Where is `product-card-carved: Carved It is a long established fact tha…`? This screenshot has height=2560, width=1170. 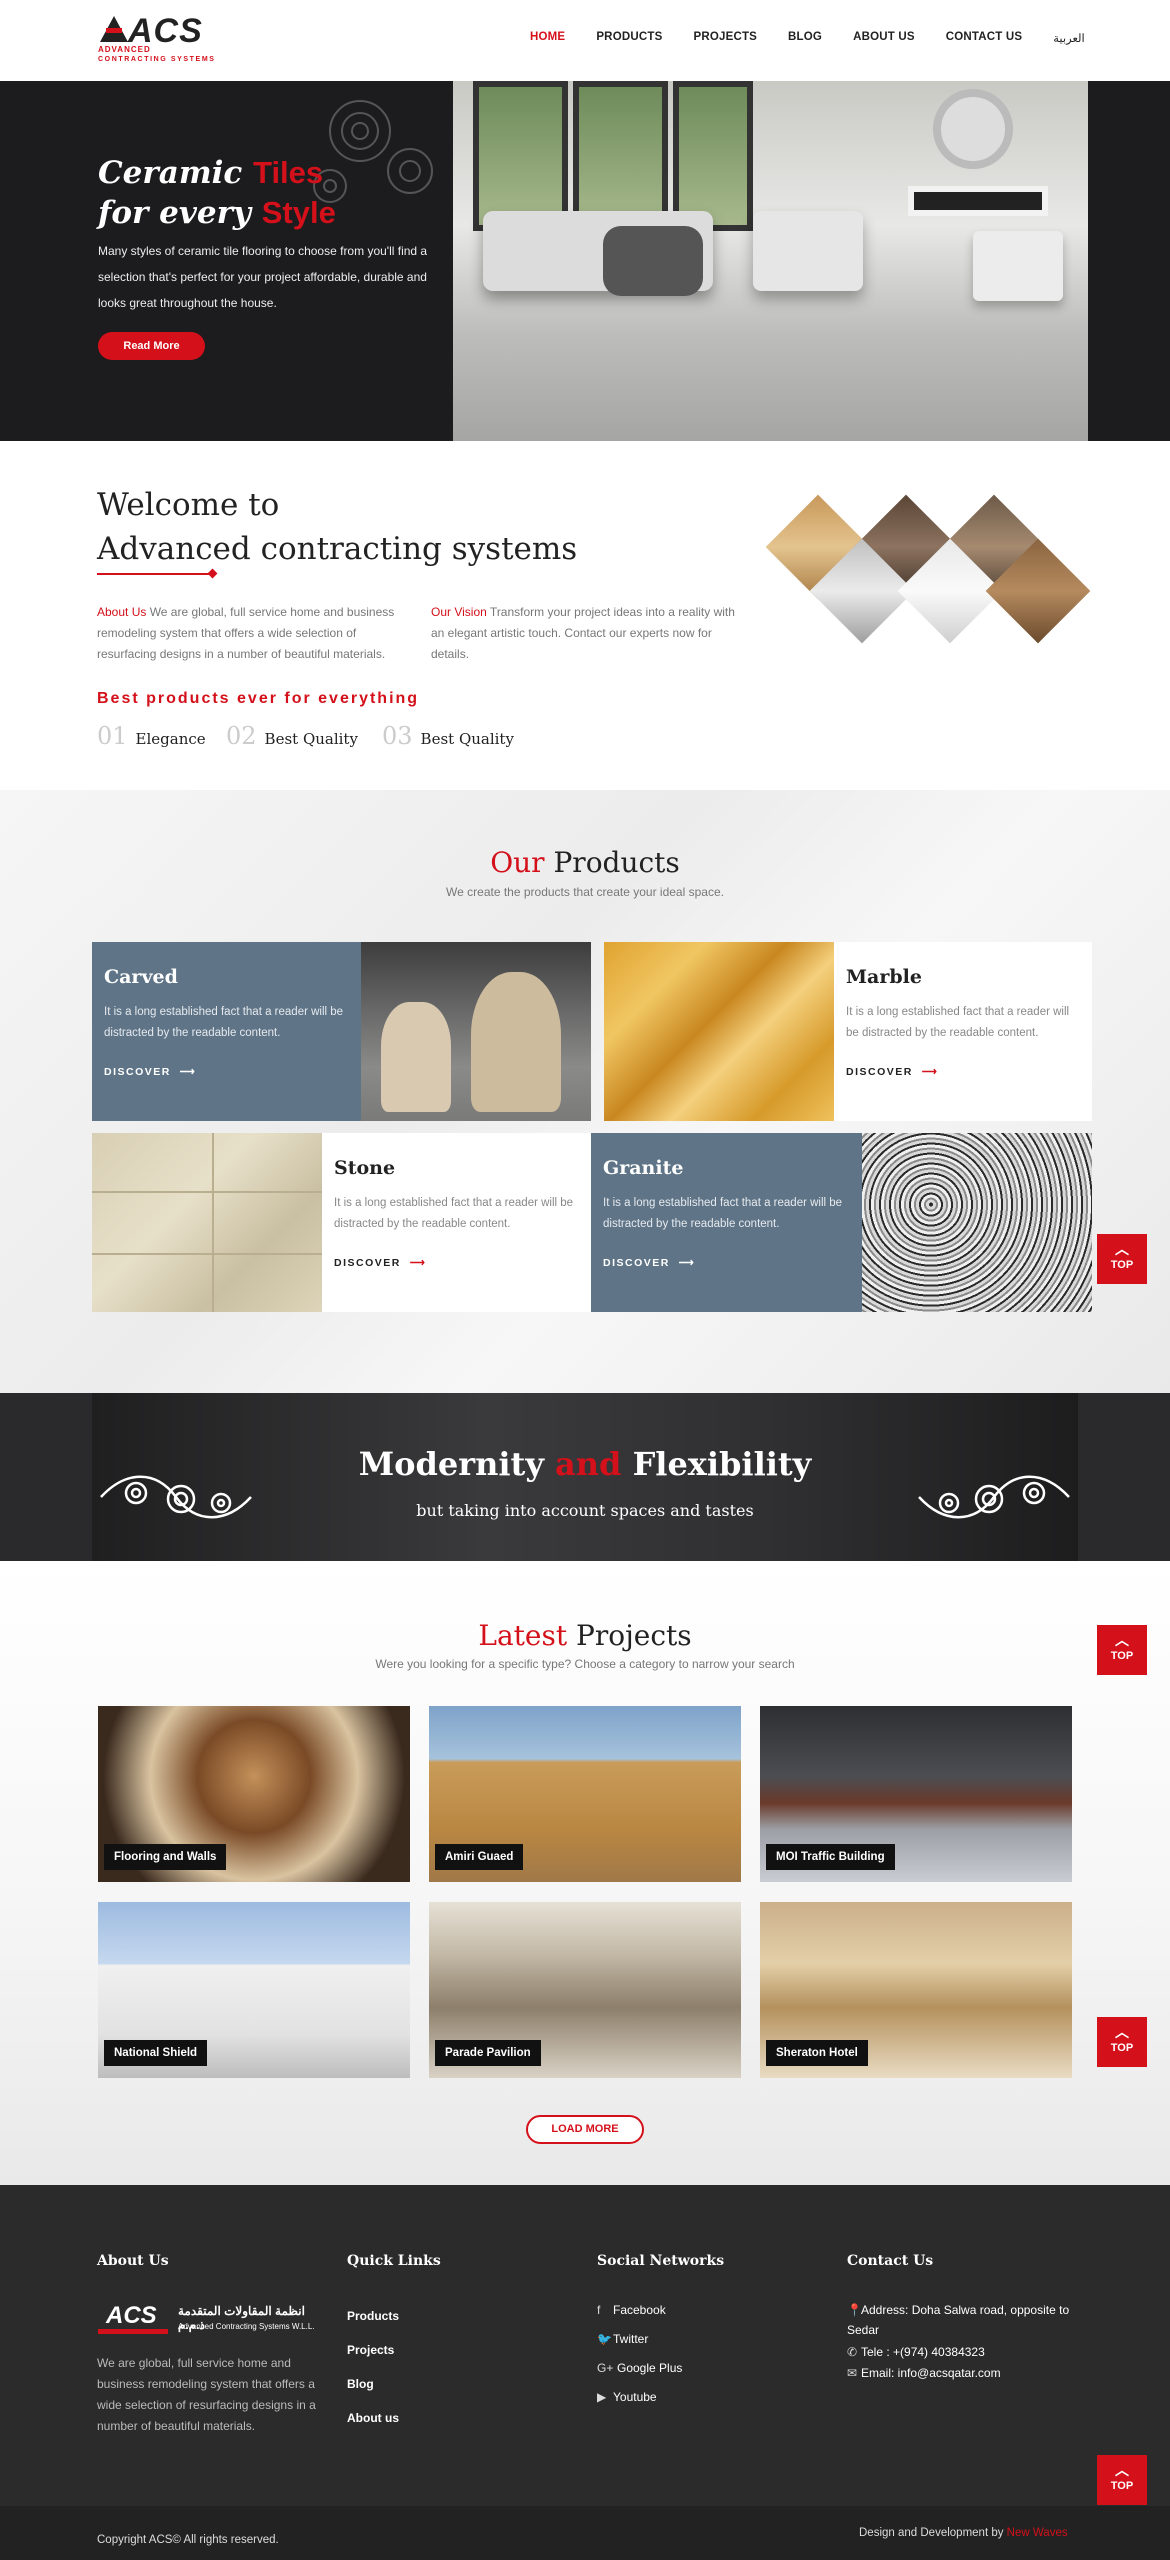 product-card-carved: Carved It is a long established fact tha… is located at coordinates (341, 1031).